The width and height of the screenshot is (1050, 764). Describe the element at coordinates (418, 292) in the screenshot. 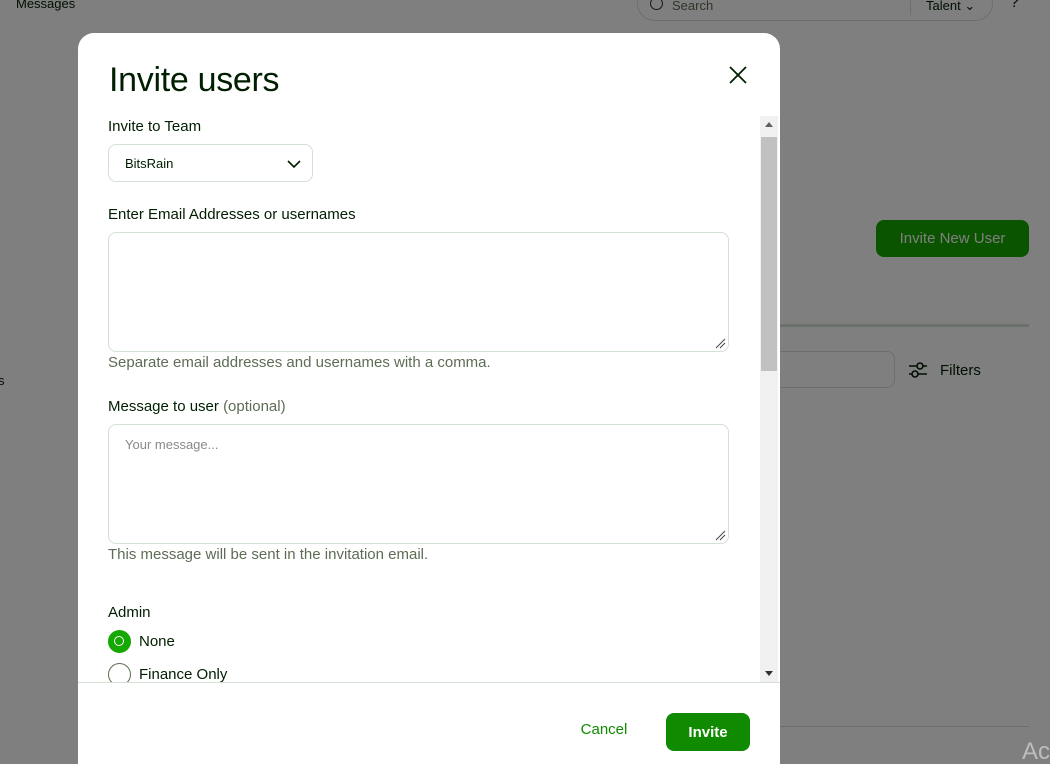

I see `emails-textarea` at that location.